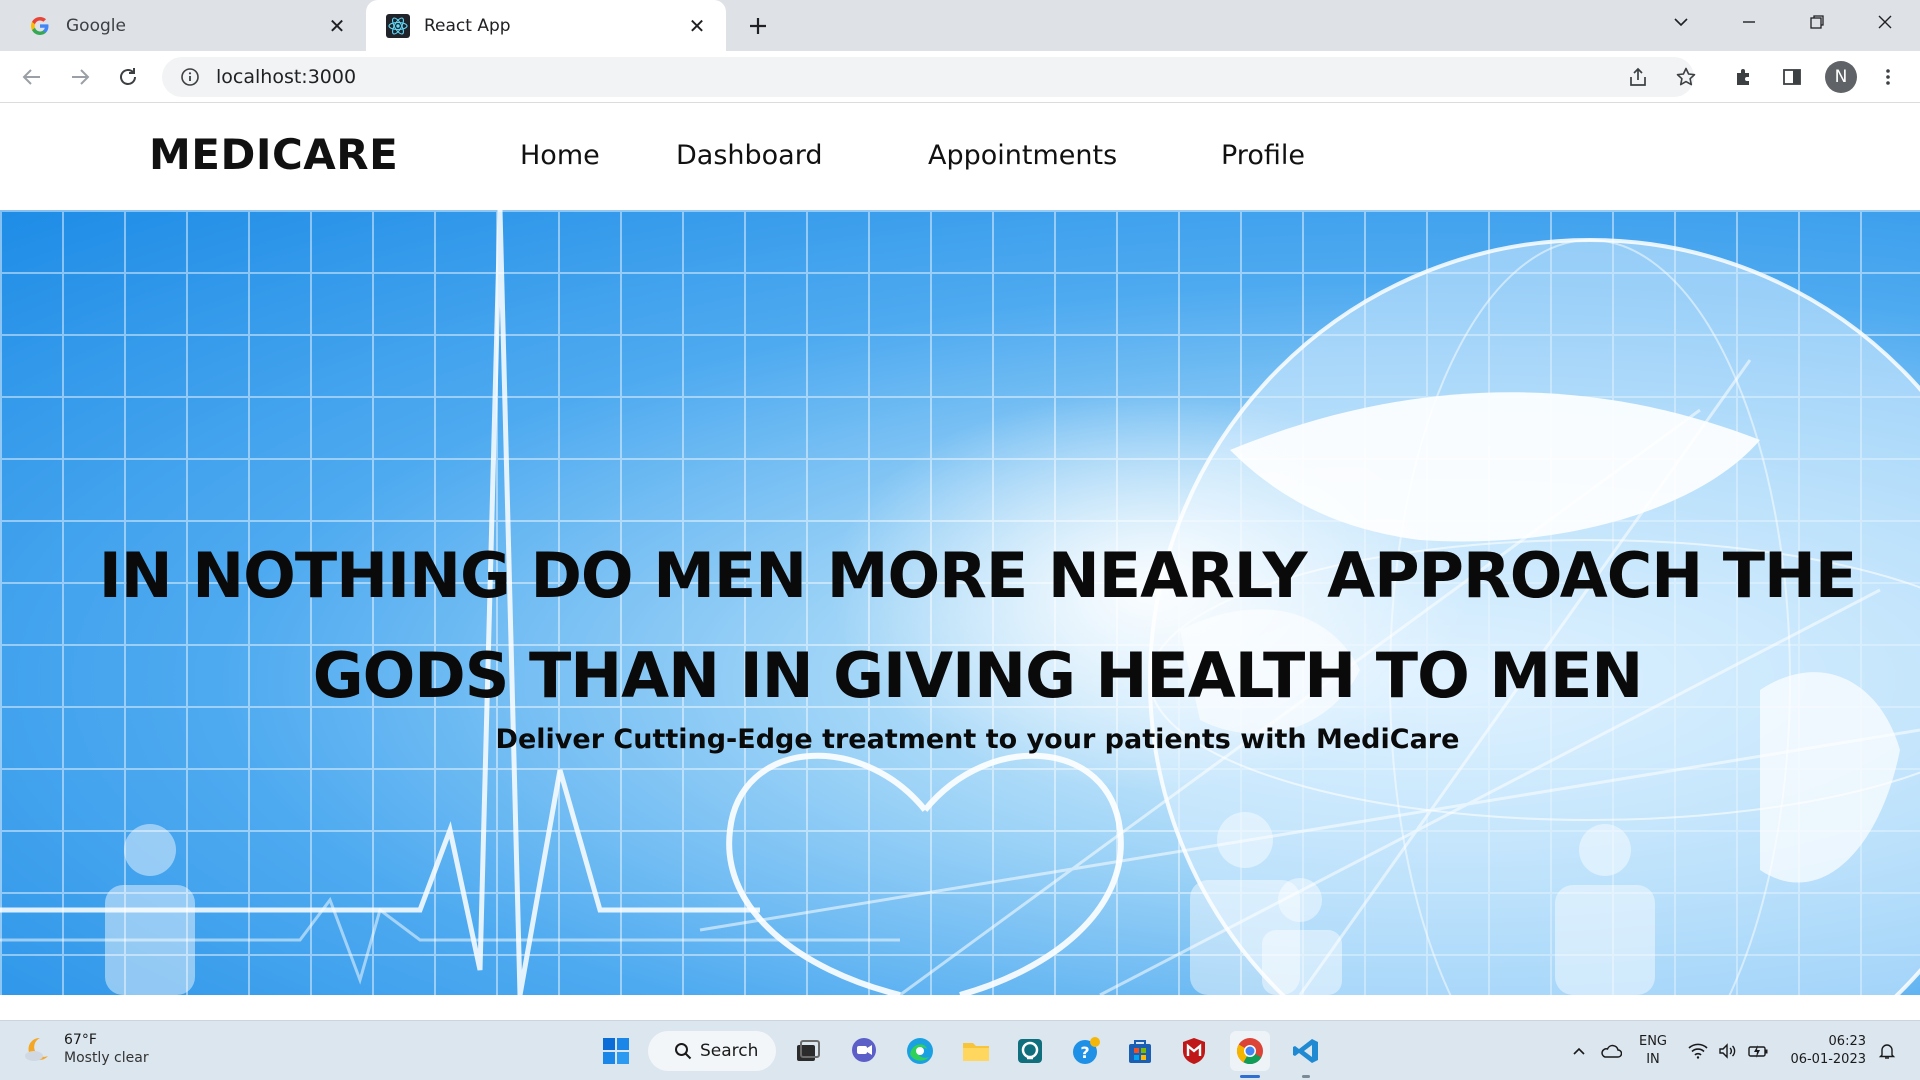 This screenshot has height=1080, width=1920. I want to click on search-icon, so click(683, 1051).